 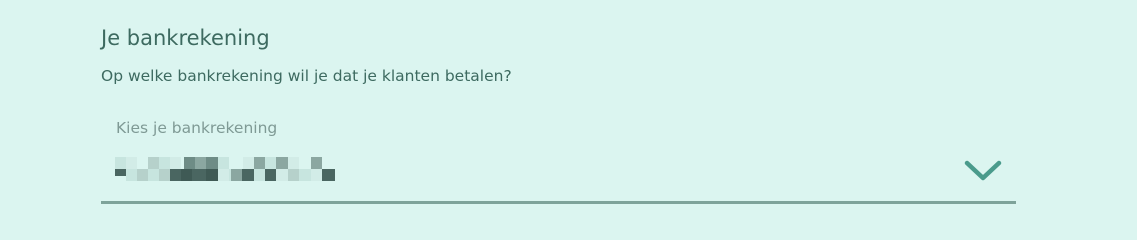 I want to click on select-underline, so click(x=558, y=202).